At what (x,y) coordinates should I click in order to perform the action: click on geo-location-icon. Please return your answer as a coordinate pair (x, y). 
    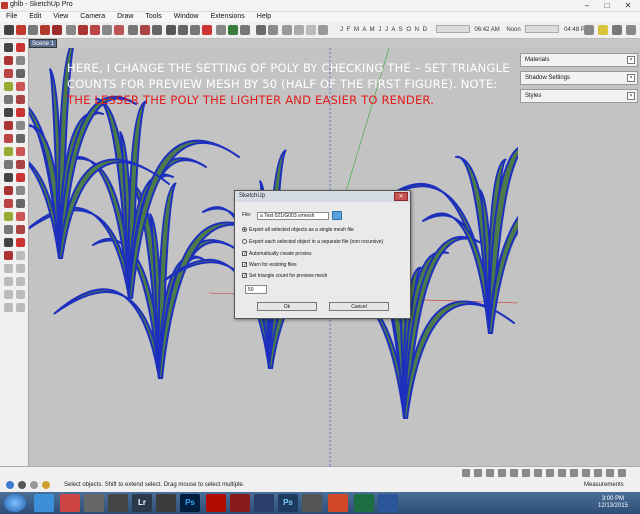
    Looking at the image, I should click on (10, 485).